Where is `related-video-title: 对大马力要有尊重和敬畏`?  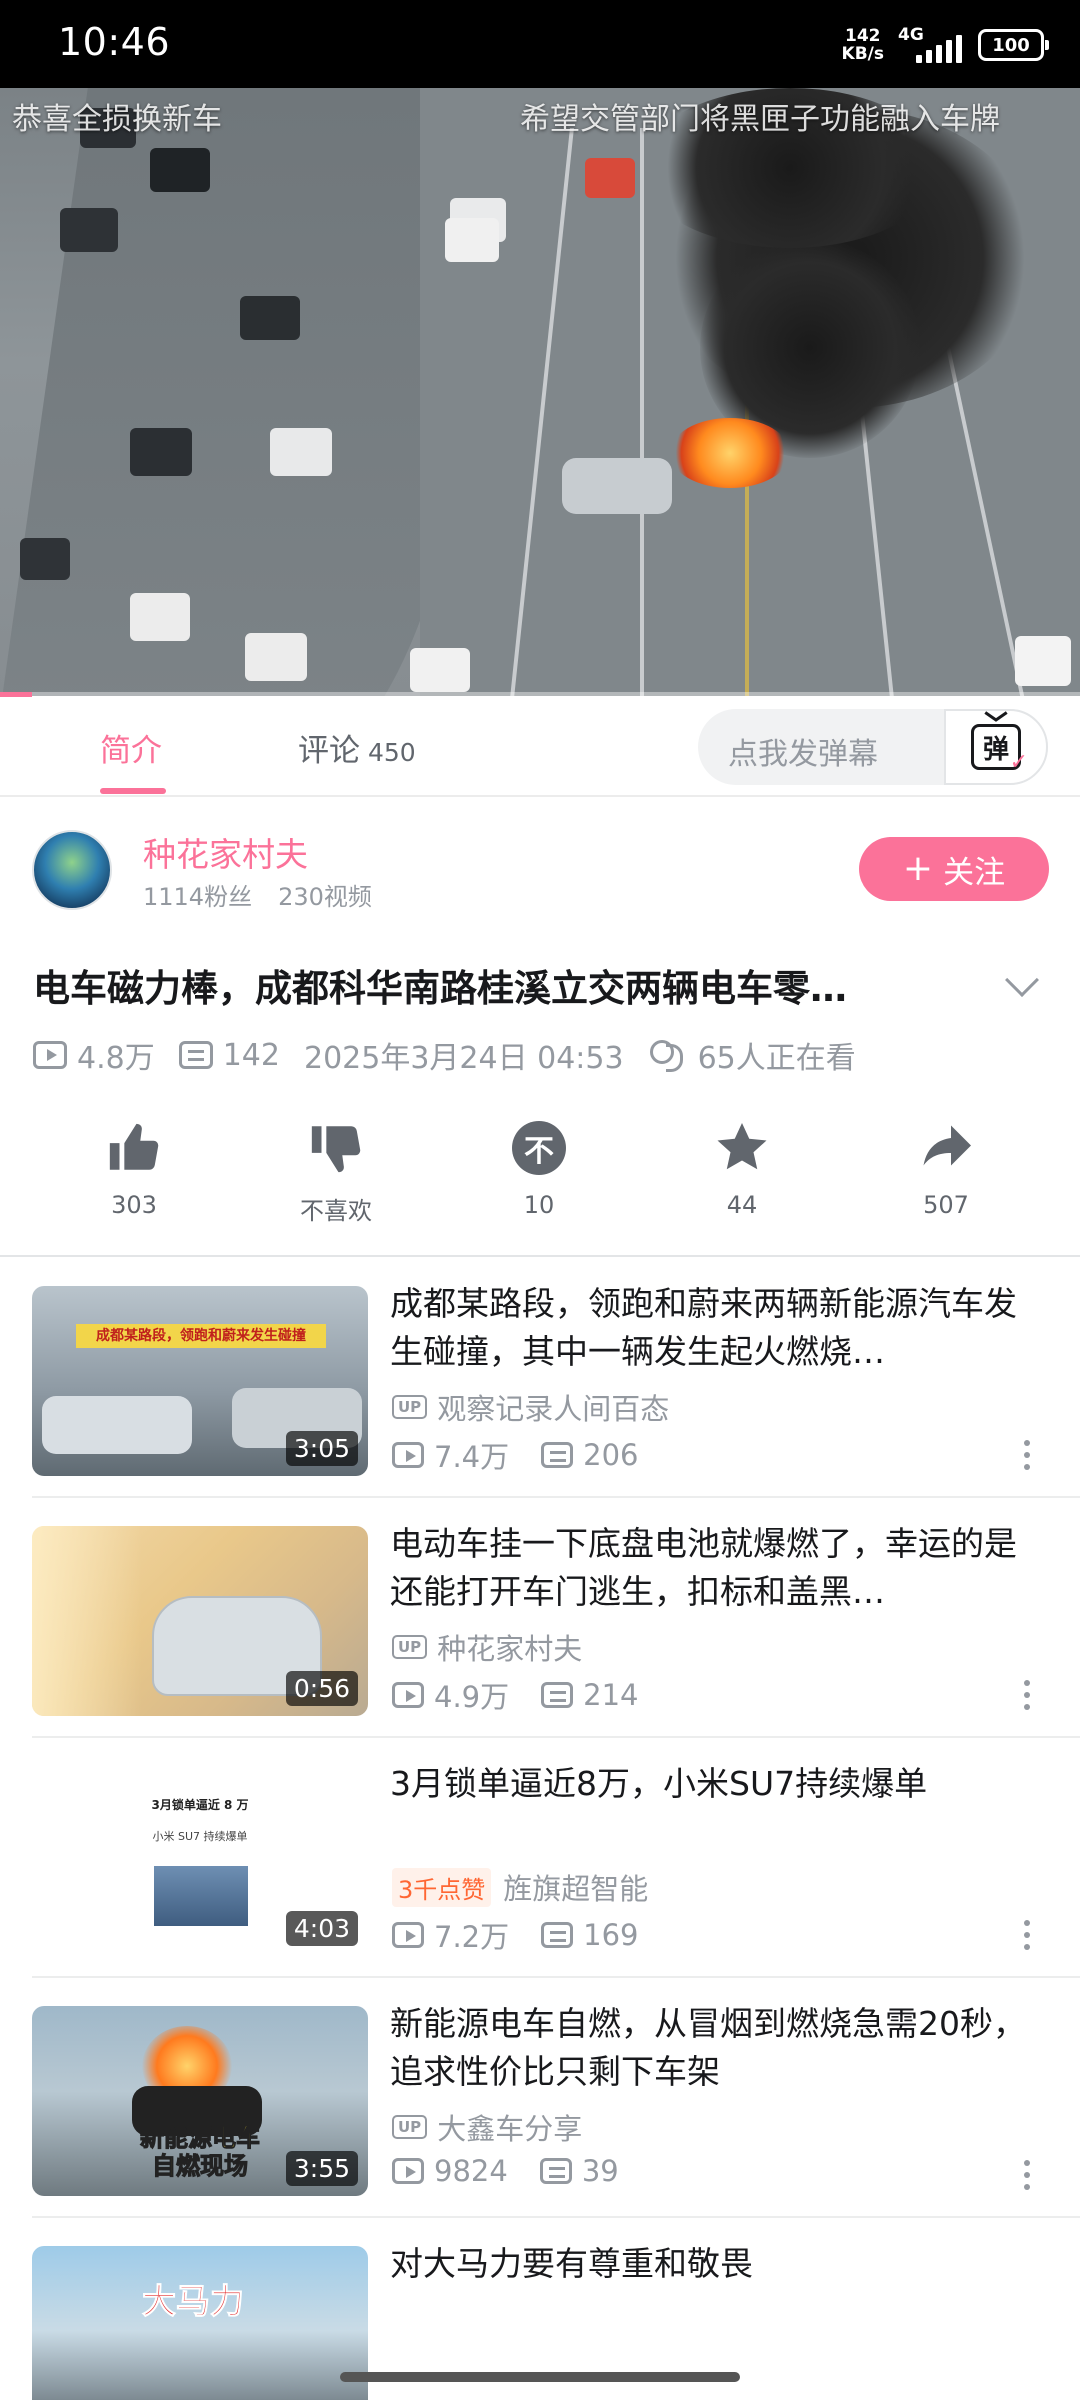
related-video-title: 对大马力要有尊重和敬畏 is located at coordinates (571, 2263).